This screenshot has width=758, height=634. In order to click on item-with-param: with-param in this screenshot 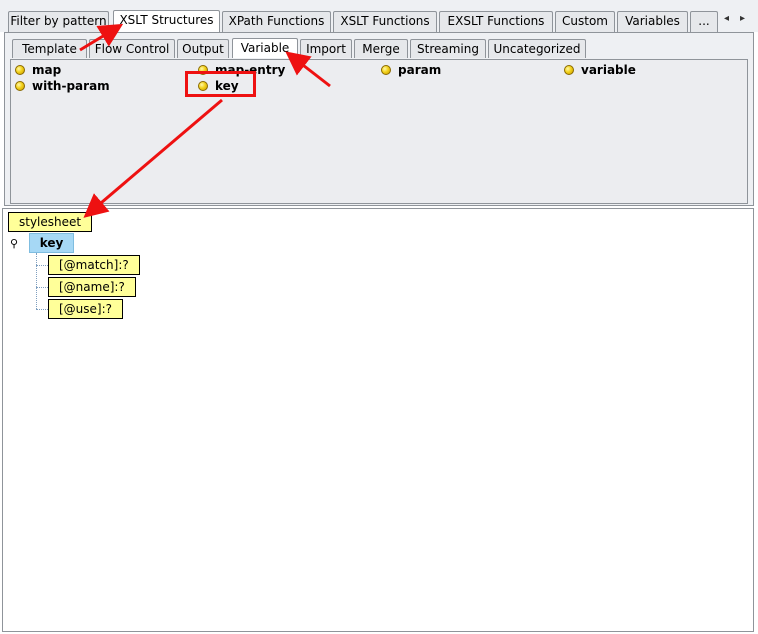, I will do `click(62, 86)`.